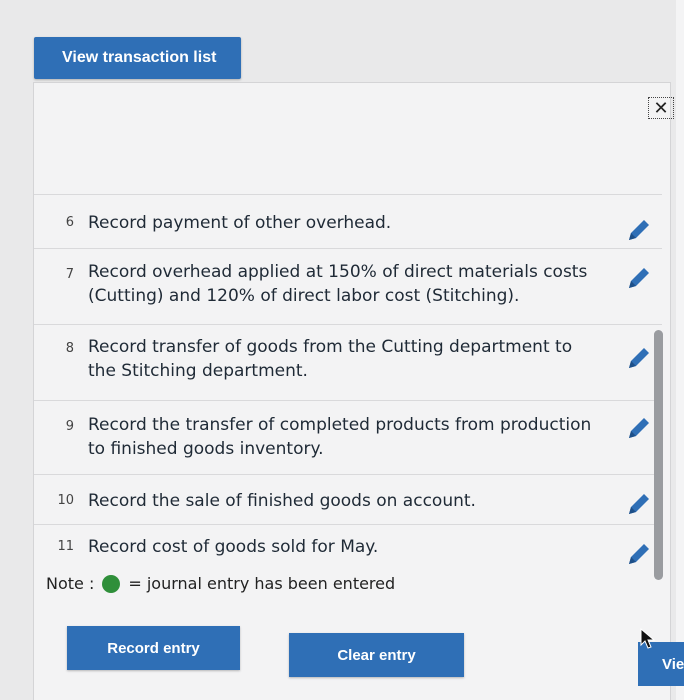 The image size is (684, 700). I want to click on transaction-number: 9, so click(69, 426).